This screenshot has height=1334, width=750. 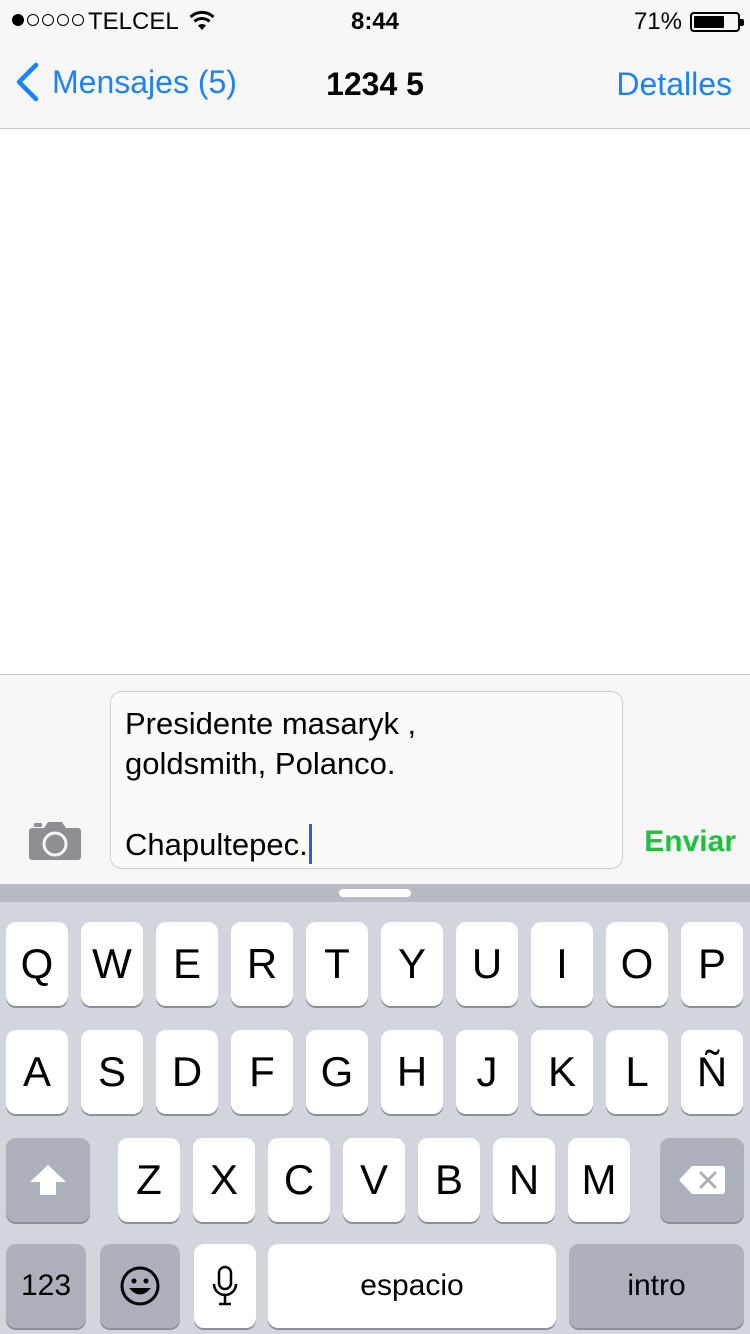 I want to click on key-n-tilde: Ñ, so click(x=712, y=1072).